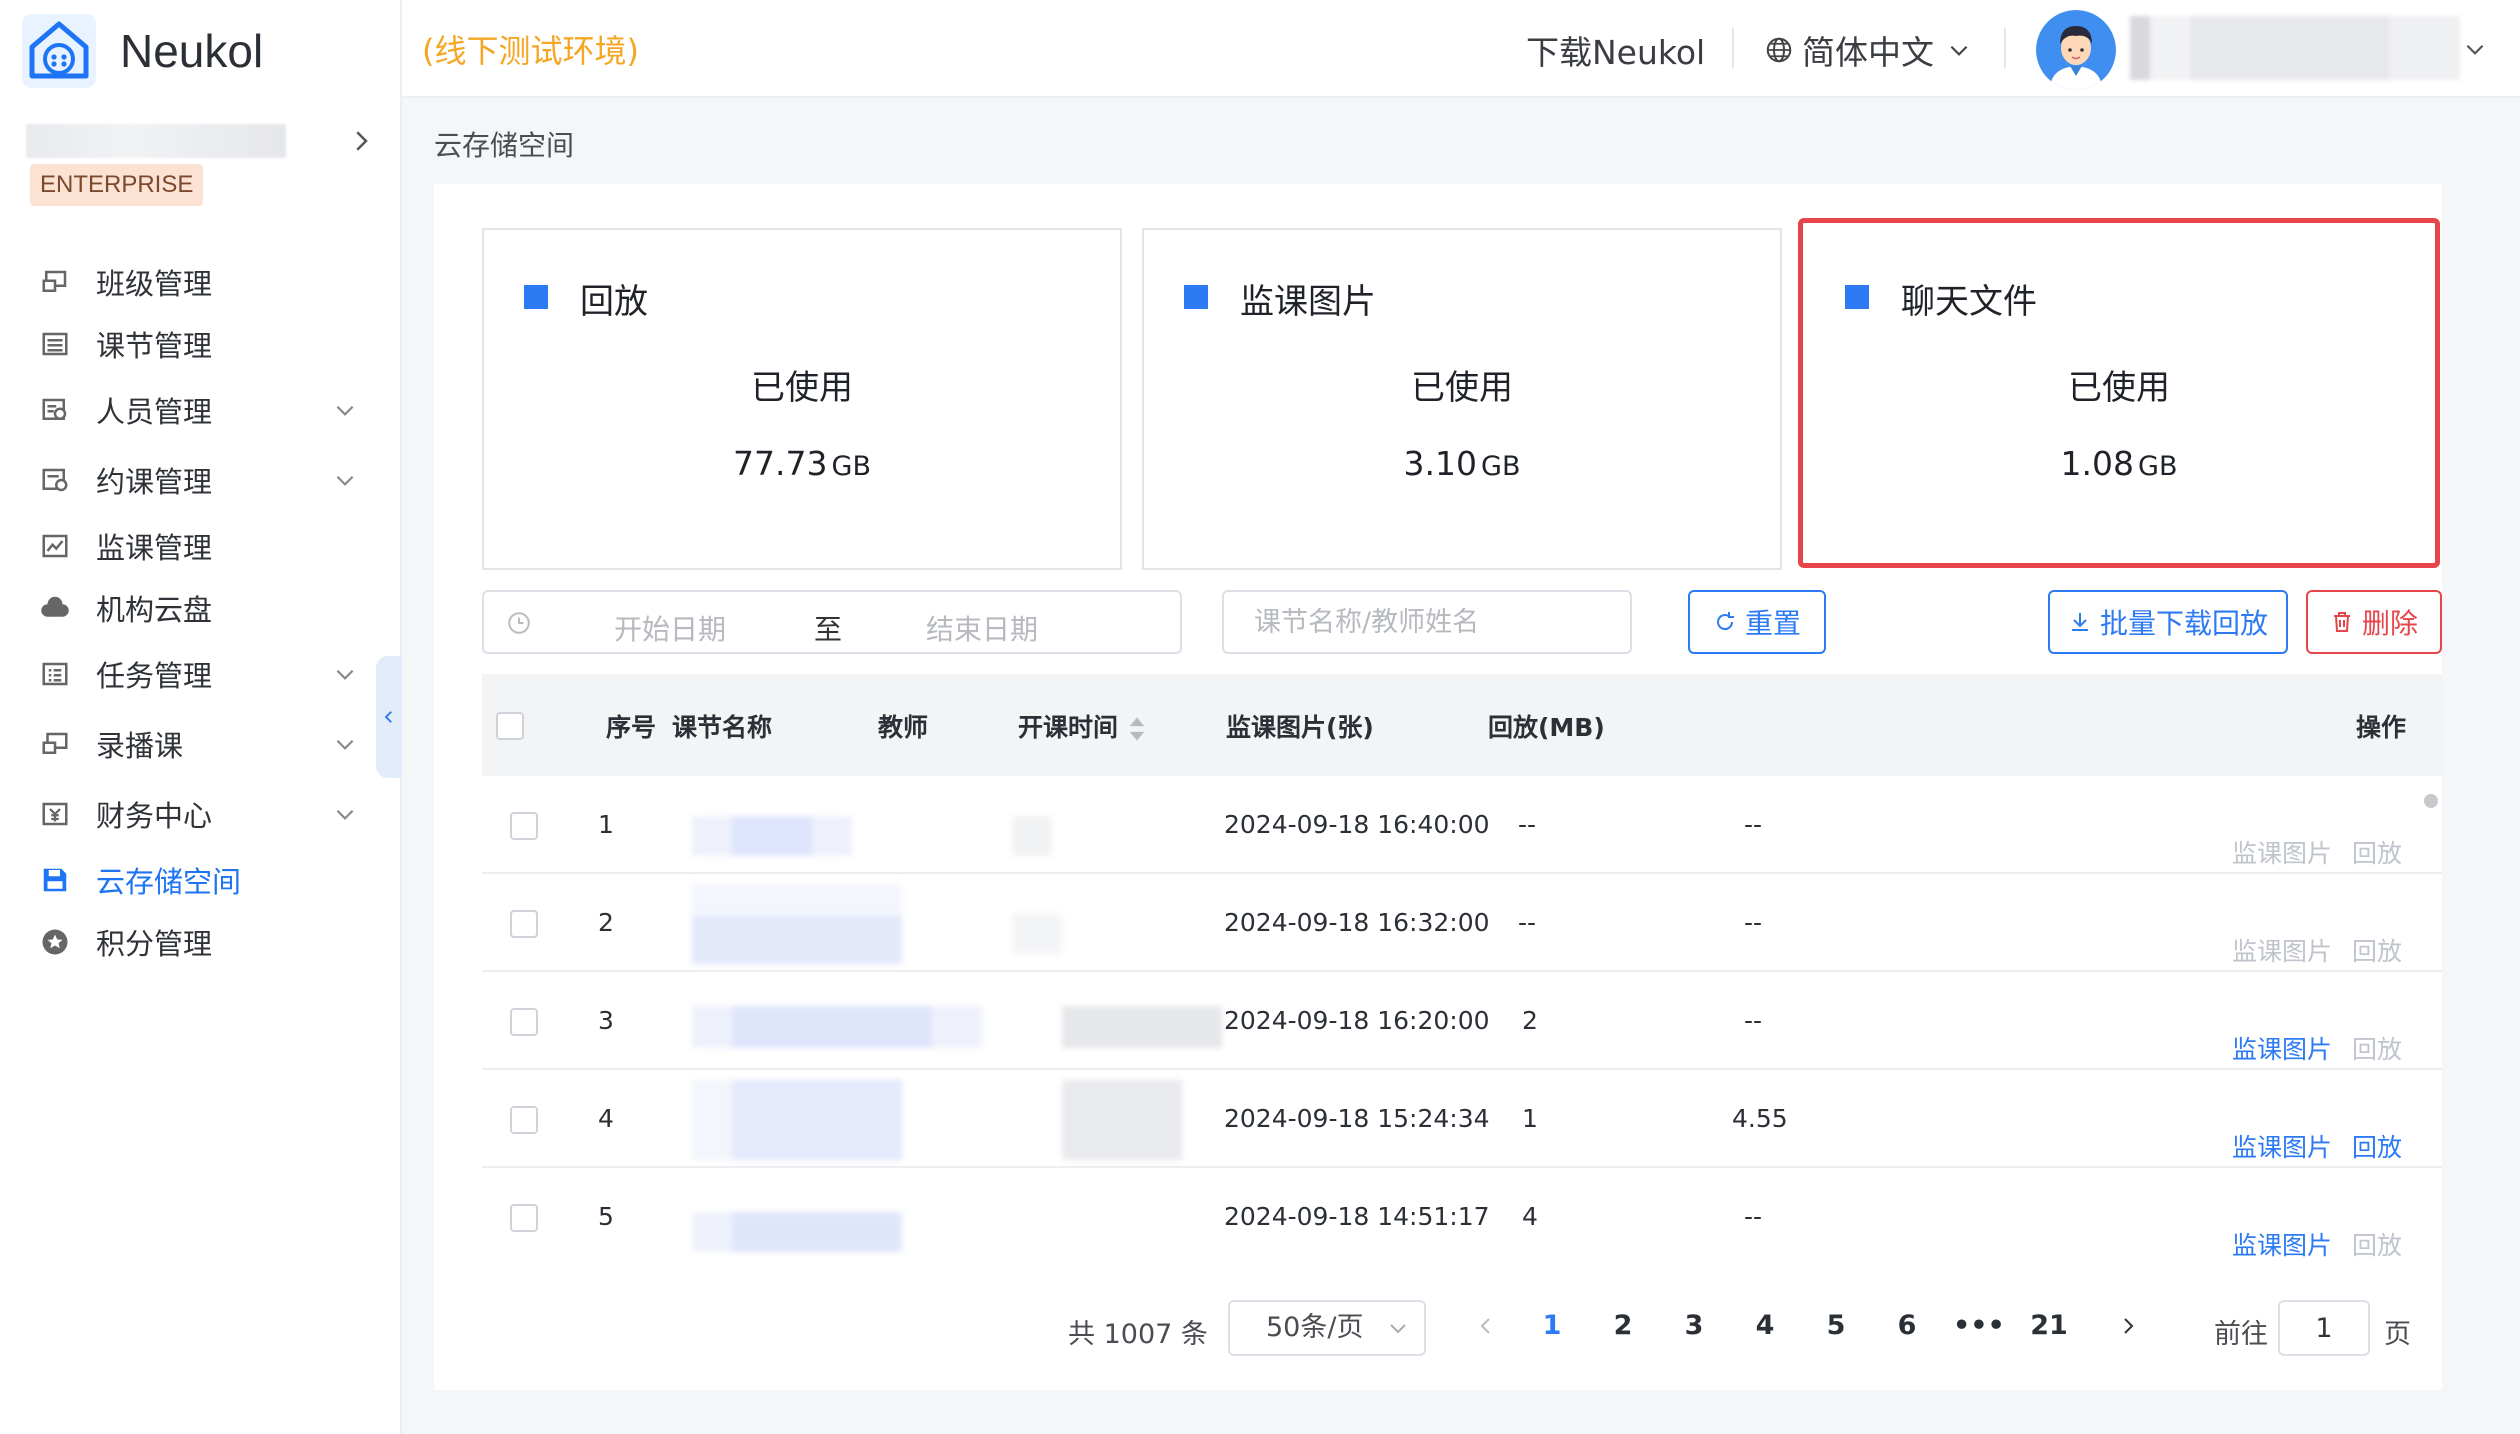 This screenshot has width=2520, height=1434. Describe the element at coordinates (2049, 1325) in the screenshot. I see `page-number-21: 21` at that location.